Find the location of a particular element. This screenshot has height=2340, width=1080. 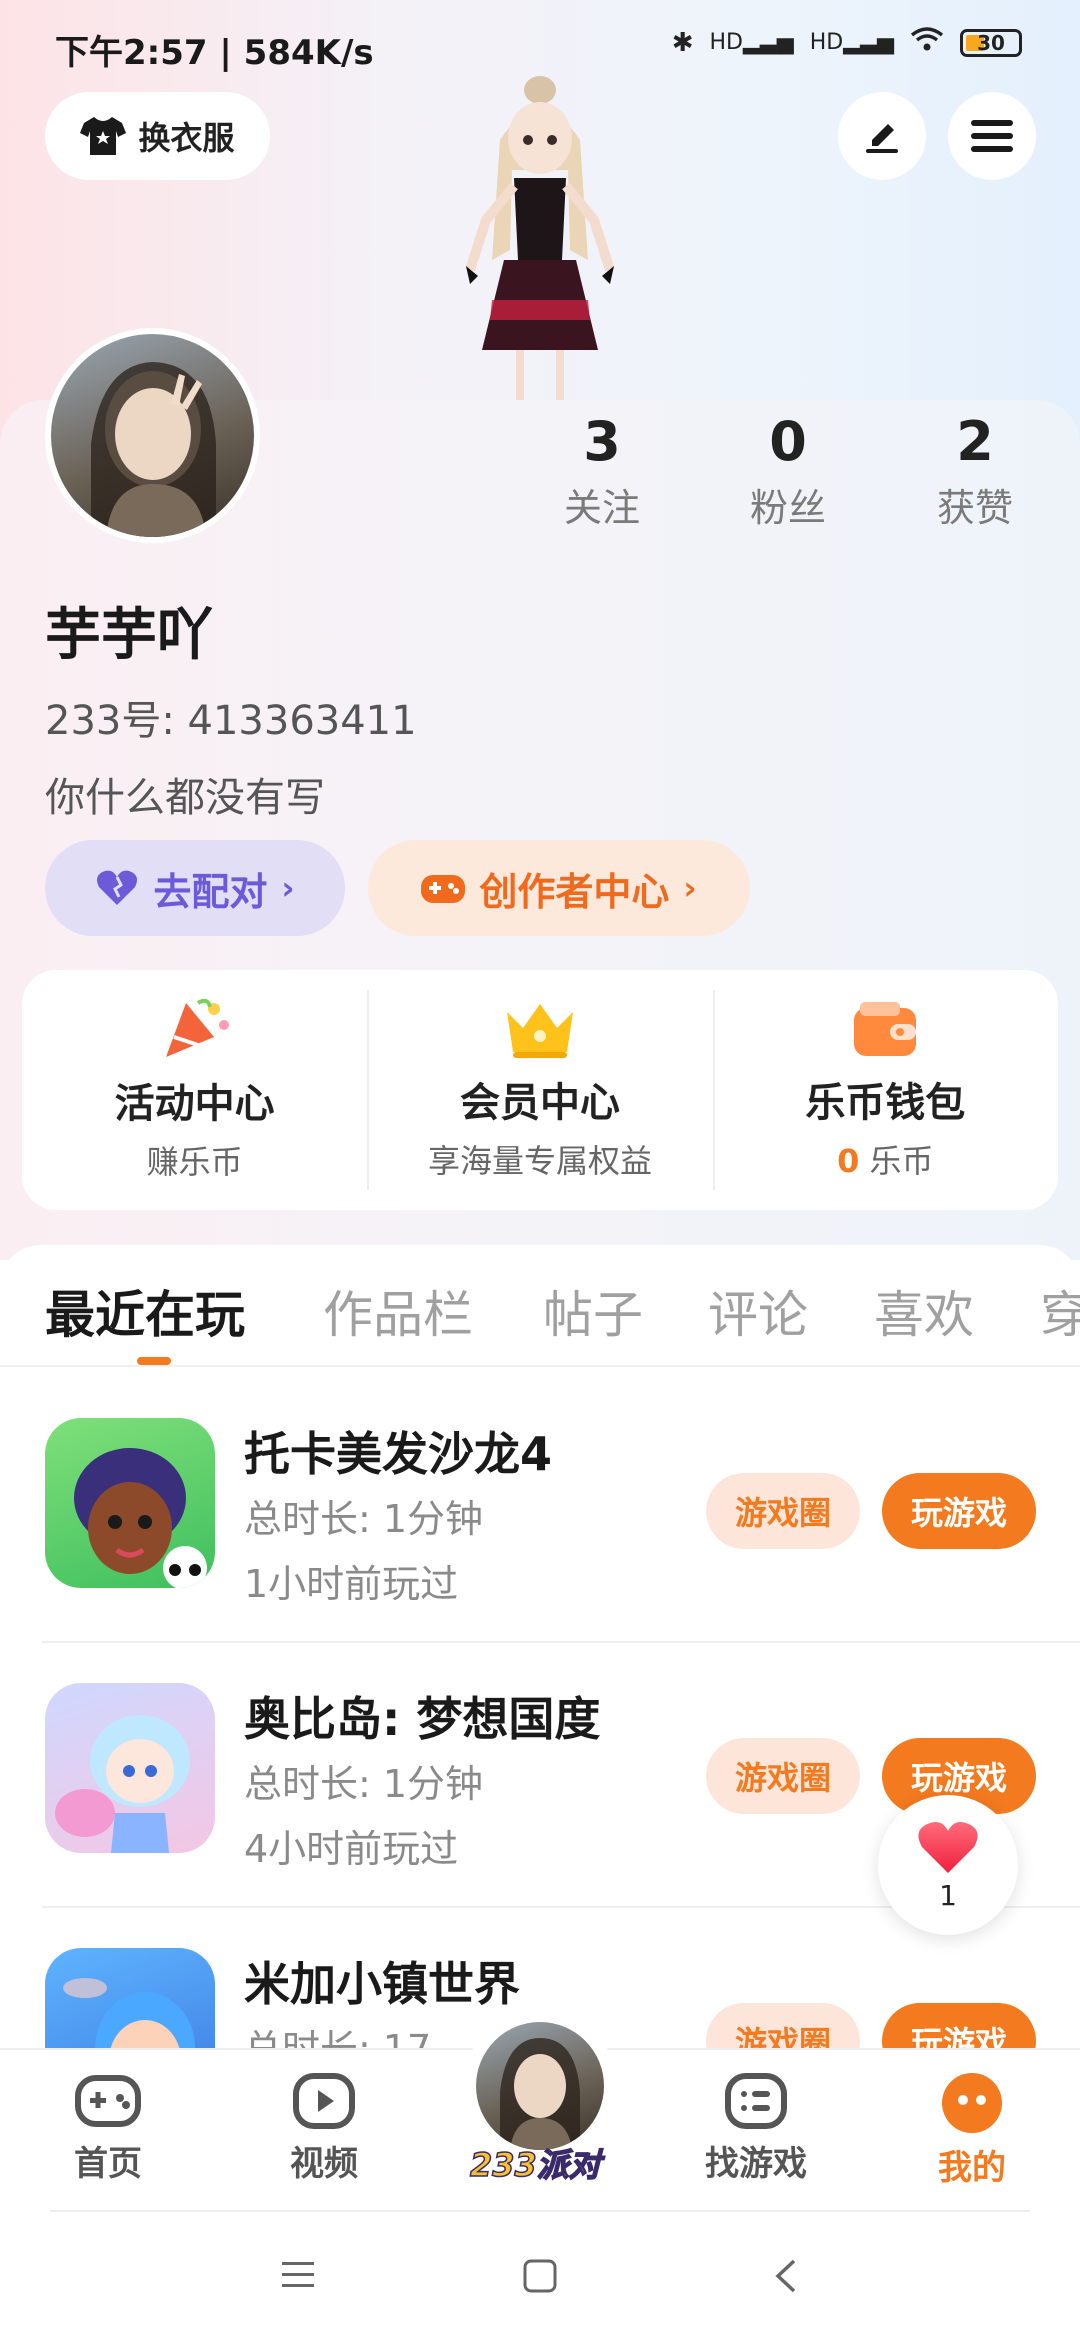

video-play-icon is located at coordinates (324, 2101).